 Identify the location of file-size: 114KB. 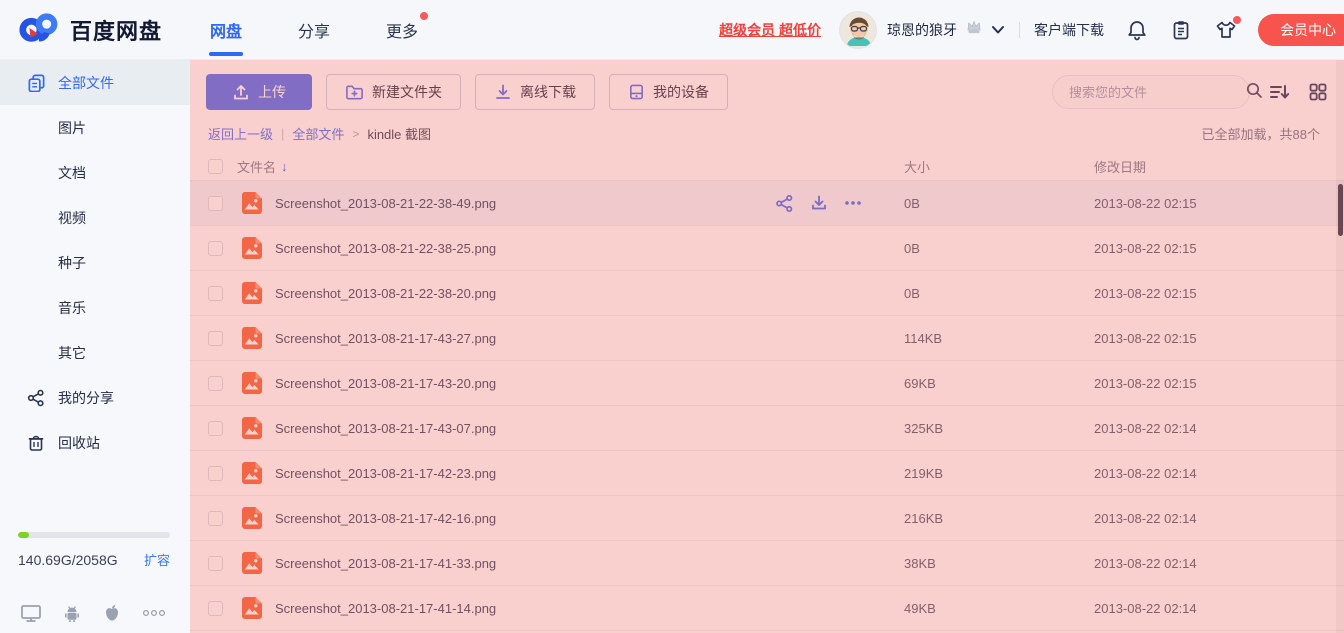
(923, 338).